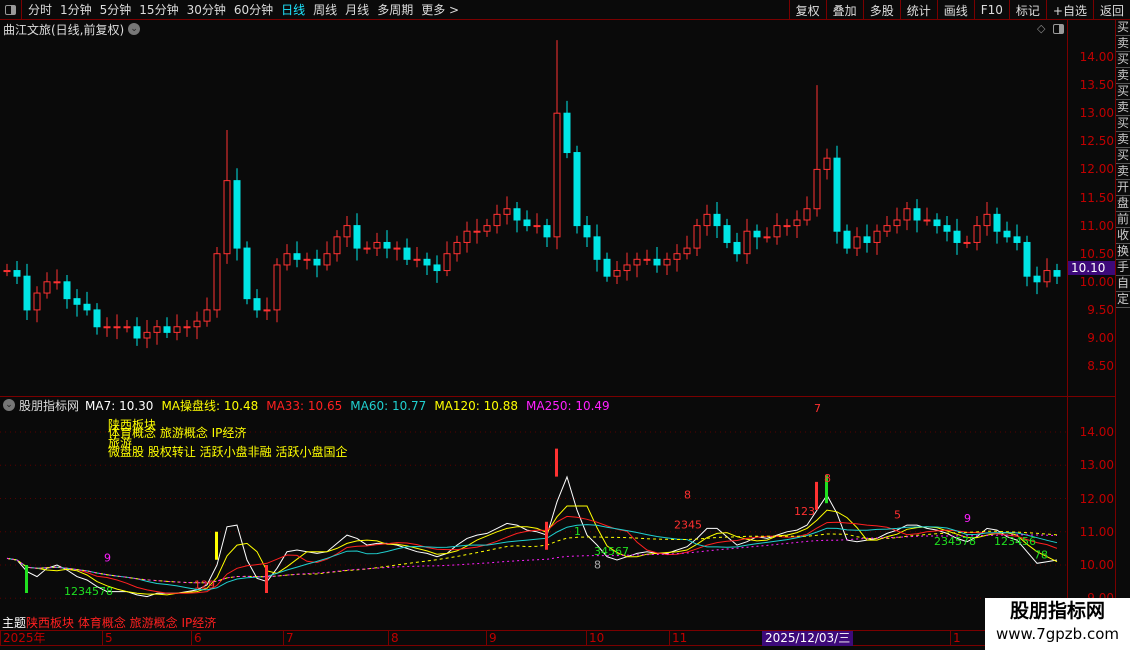 The width and height of the screenshot is (1130, 650). I want to click on side-strip-item: 自, so click(1123, 284).